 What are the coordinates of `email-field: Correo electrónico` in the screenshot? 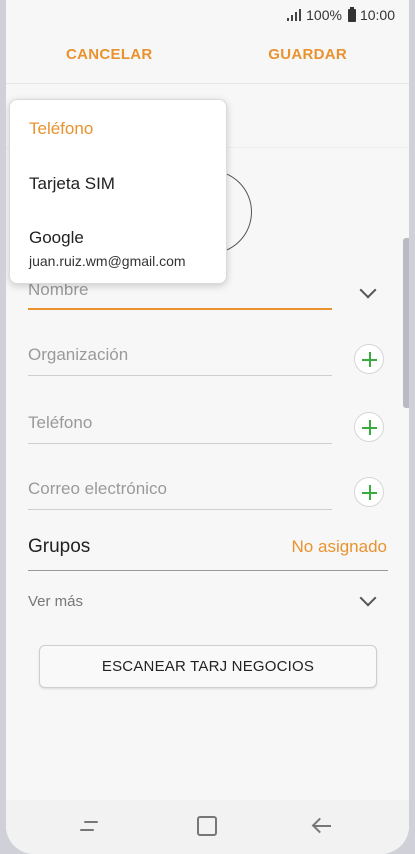 It's located at (180, 495).